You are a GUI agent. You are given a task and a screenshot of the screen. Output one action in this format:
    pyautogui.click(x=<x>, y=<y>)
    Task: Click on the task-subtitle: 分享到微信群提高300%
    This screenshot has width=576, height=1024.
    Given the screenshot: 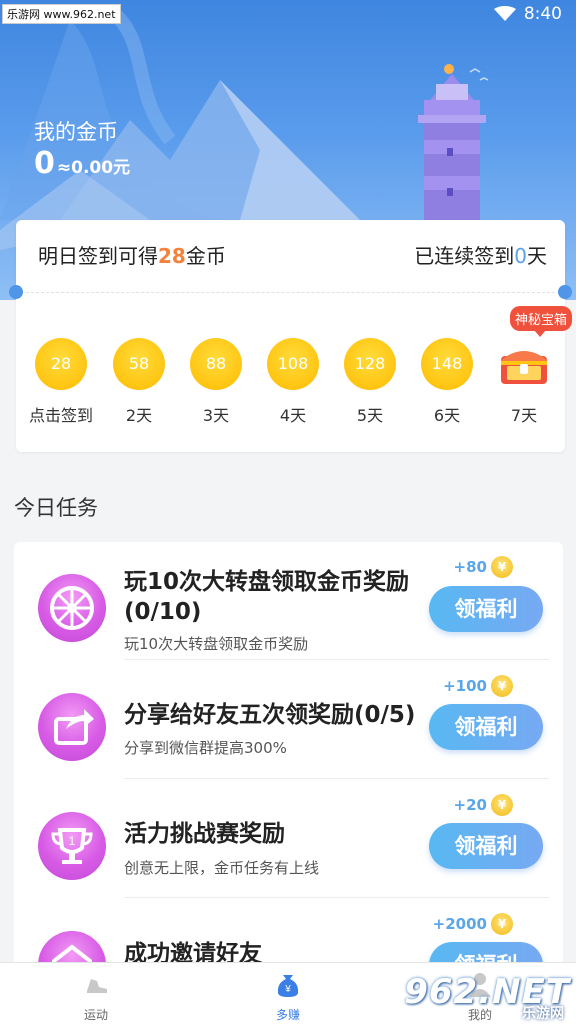 What is the action you would take?
    pyautogui.click(x=205, y=748)
    